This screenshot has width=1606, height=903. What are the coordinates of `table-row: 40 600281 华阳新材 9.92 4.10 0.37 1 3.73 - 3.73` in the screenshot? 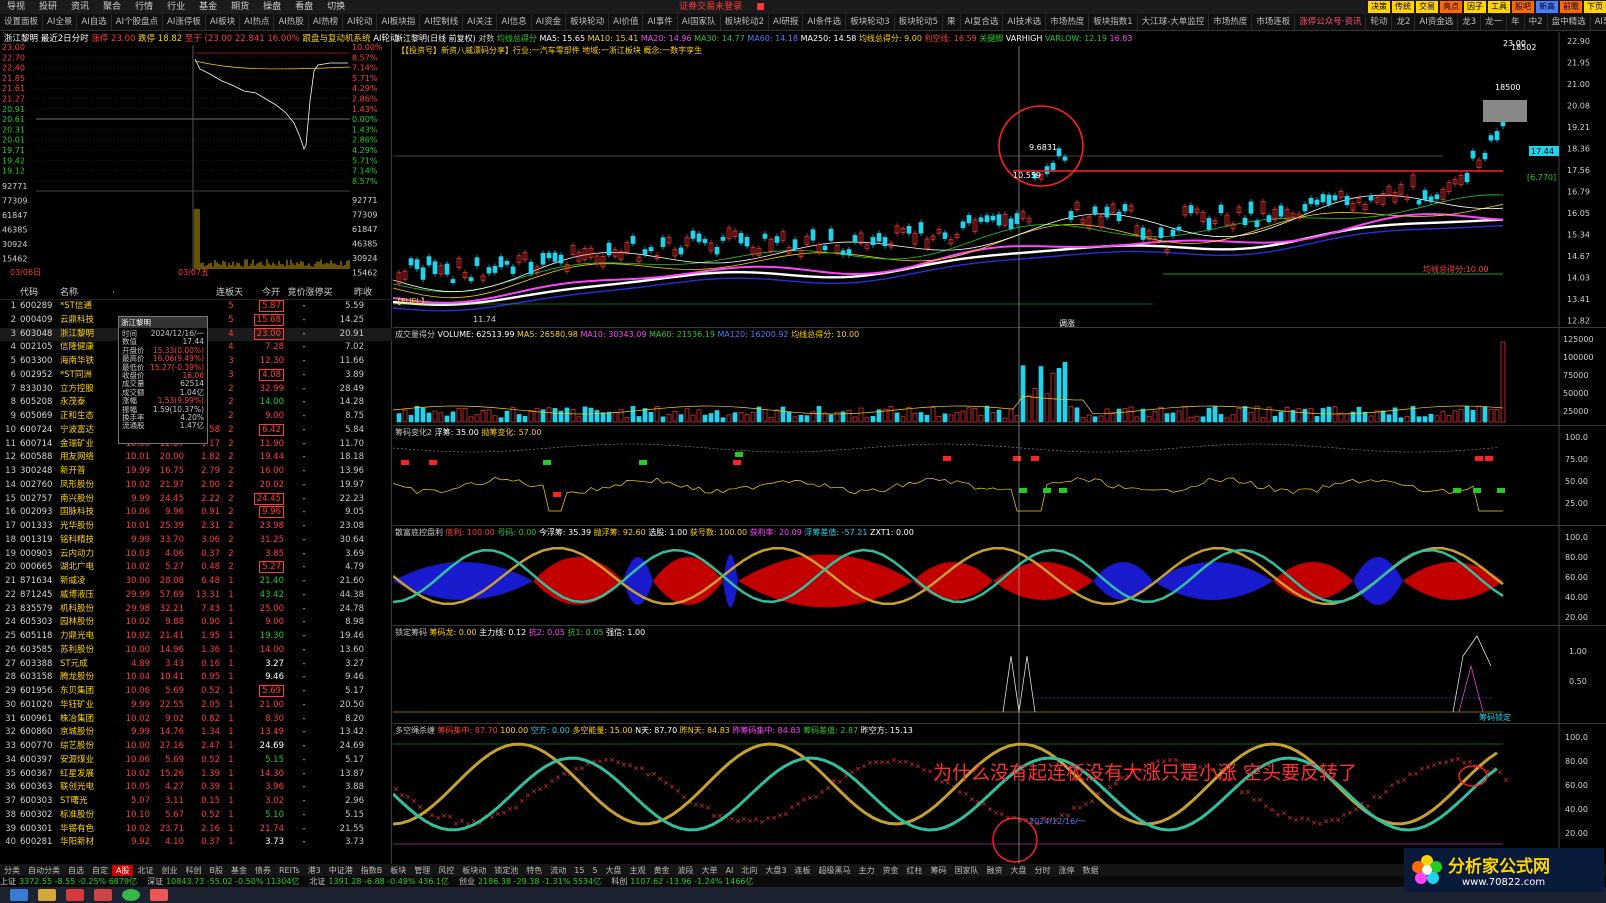 It's located at (196, 843).